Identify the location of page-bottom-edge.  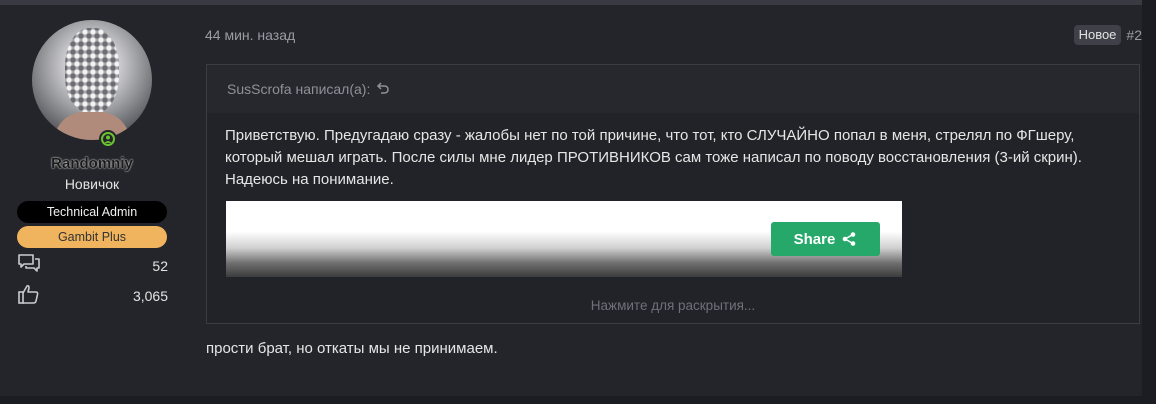
(578, 400).